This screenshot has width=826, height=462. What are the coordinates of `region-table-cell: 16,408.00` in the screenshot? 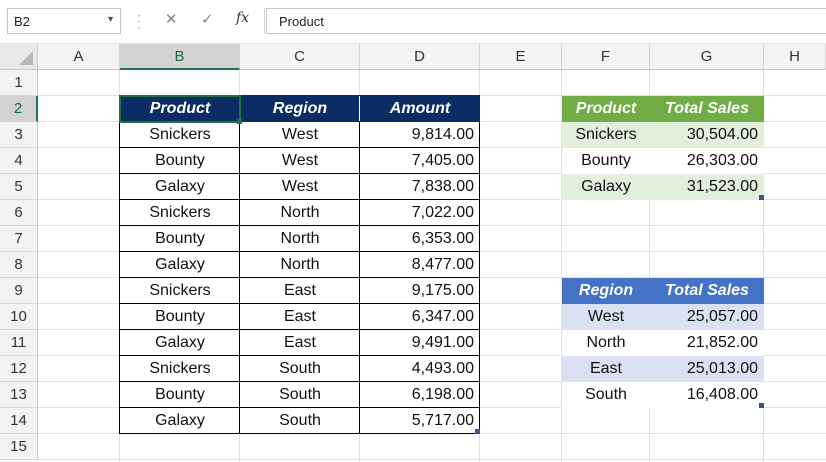 It's located at (707, 395).